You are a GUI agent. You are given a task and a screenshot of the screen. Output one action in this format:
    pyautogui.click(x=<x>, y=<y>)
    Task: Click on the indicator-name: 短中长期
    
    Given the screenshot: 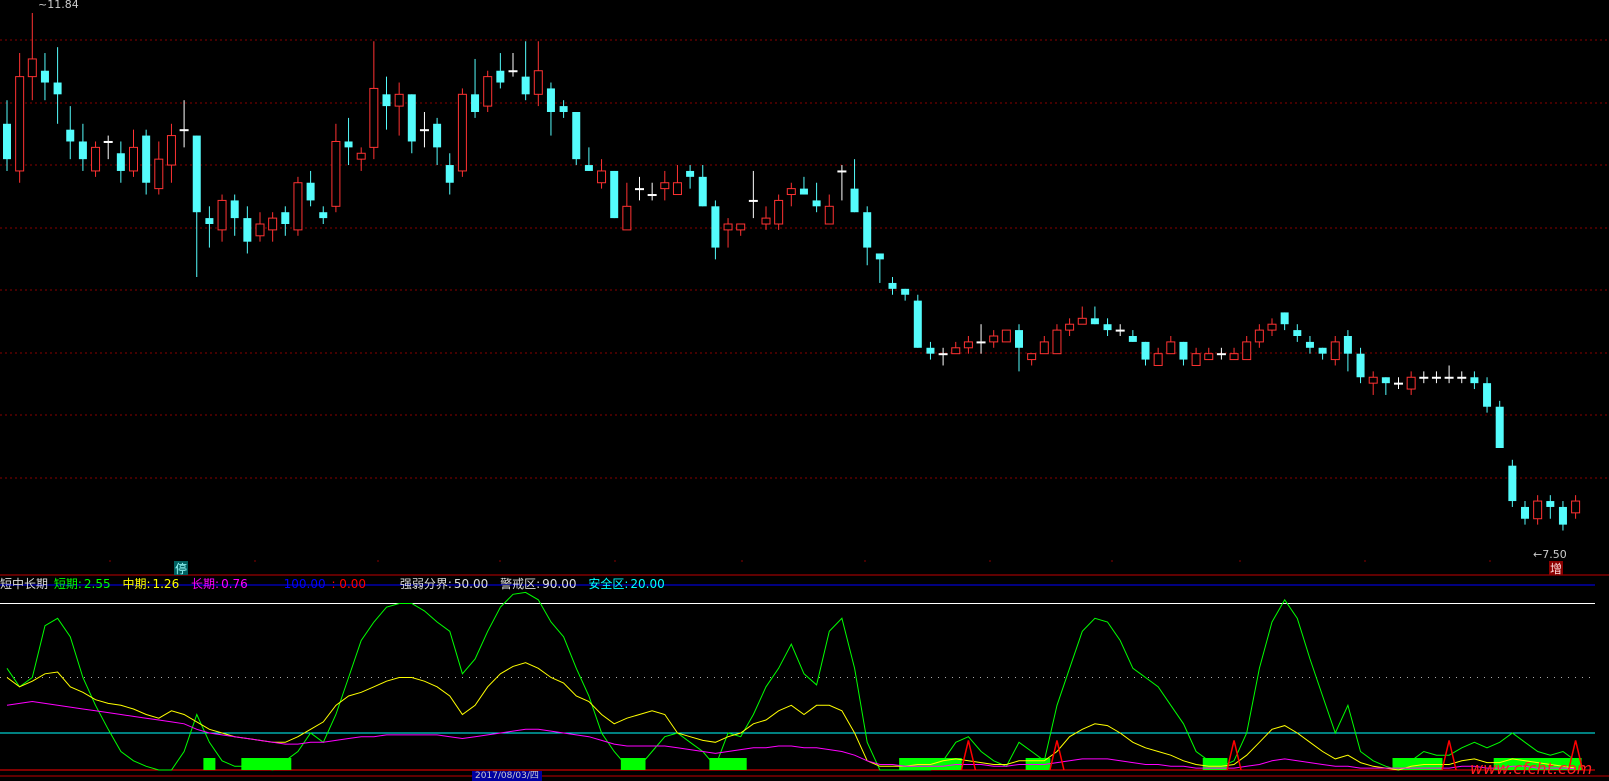 What is the action you would take?
    pyautogui.click(x=24, y=584)
    